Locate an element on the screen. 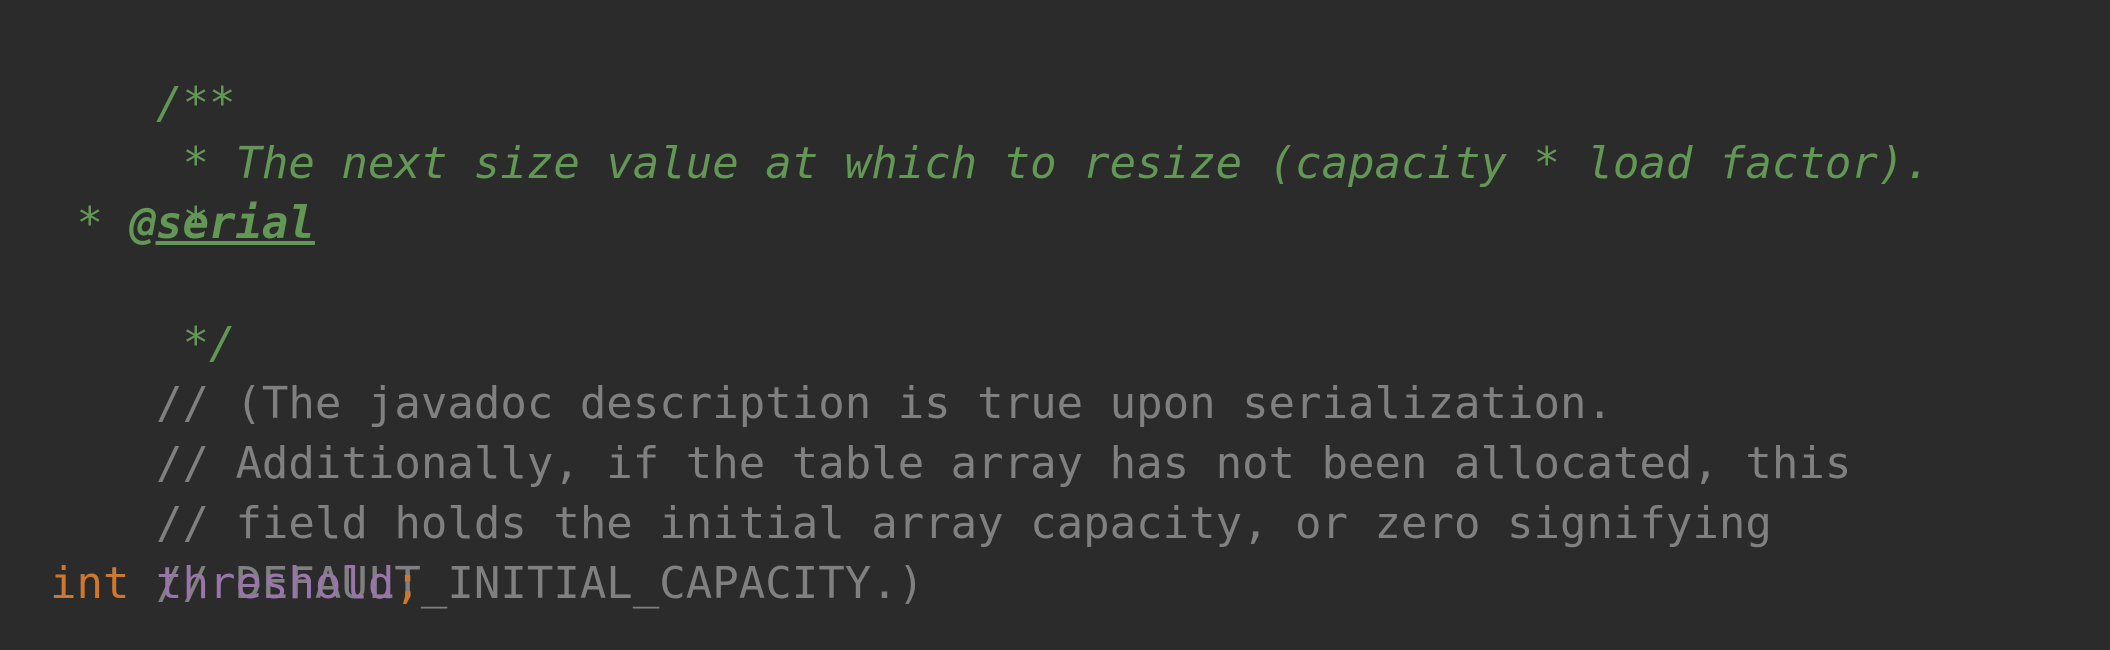  code-line-10: int threshold; is located at coordinates (1080, 584).